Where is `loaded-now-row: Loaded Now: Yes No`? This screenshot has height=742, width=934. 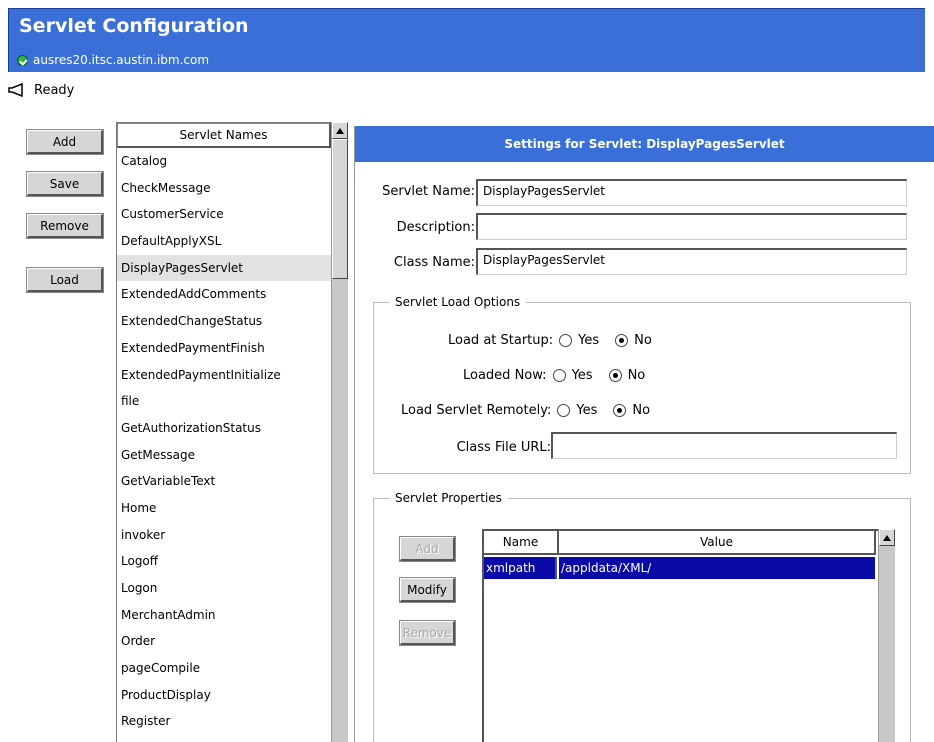
loaded-now-row: Loaded Now: Yes No is located at coordinates (554, 375).